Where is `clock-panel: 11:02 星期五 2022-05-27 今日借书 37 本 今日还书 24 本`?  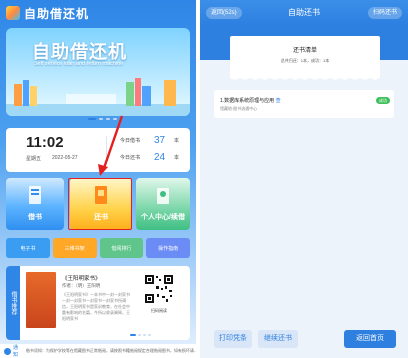 clock-panel: 11:02 星期五 2022-05-27 今日借书 37 本 今日还书 24 本 is located at coordinates (98, 150).